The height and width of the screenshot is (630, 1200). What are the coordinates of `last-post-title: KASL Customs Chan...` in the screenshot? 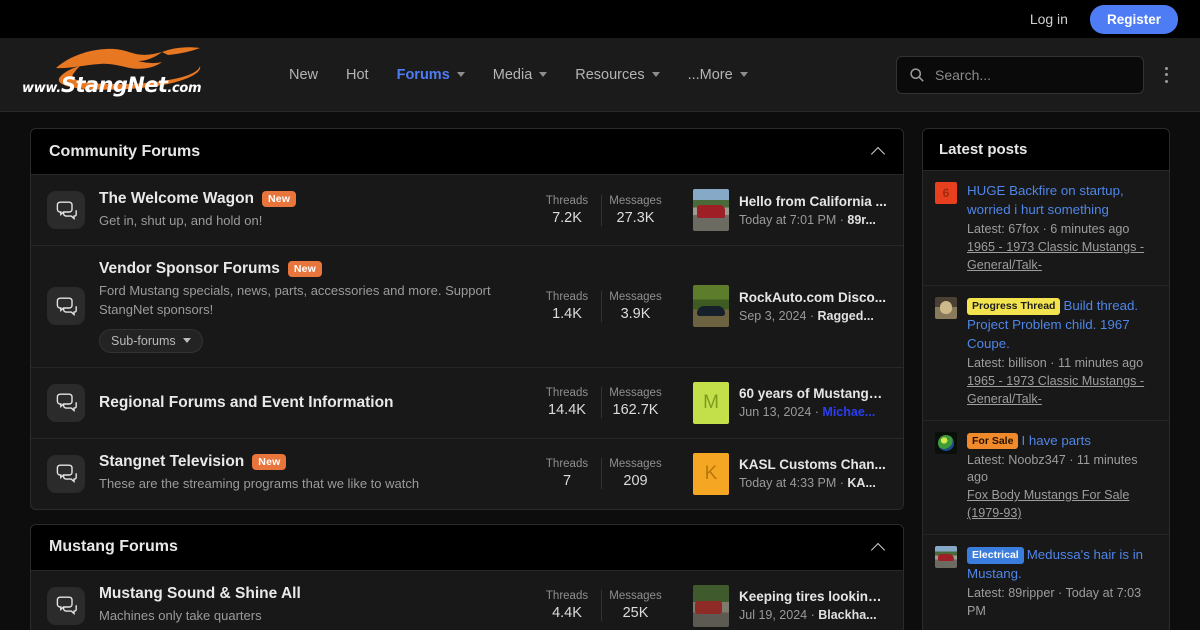 It's located at (812, 464).